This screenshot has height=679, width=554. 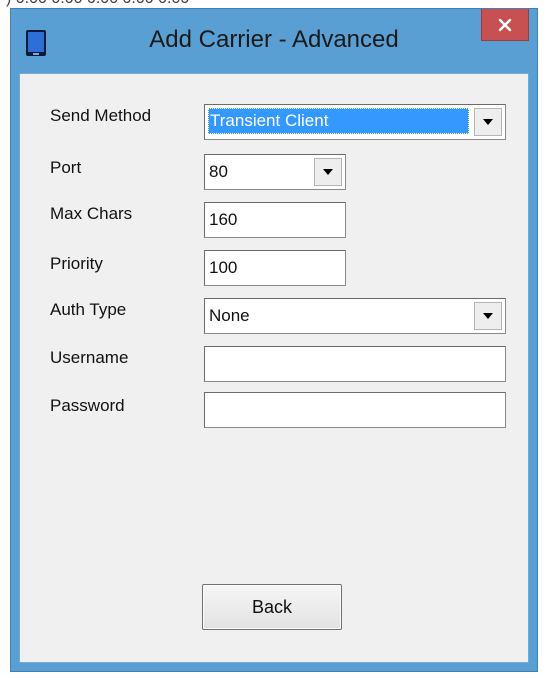 I want to click on username-input, so click(x=355, y=364).